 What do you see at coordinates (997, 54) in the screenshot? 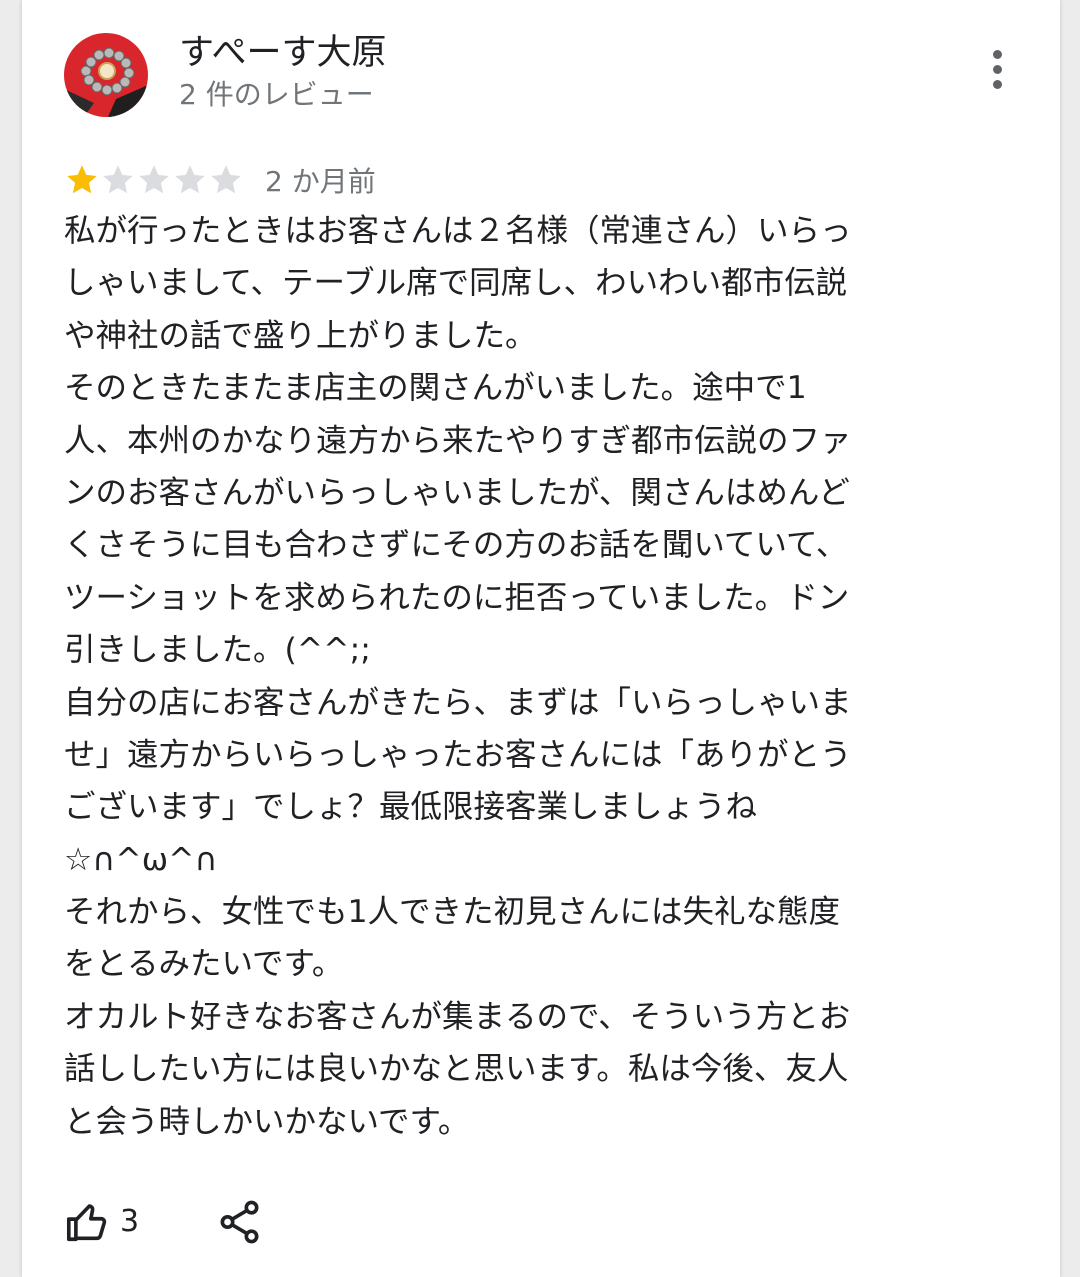
I see `more-vert-icon` at bounding box center [997, 54].